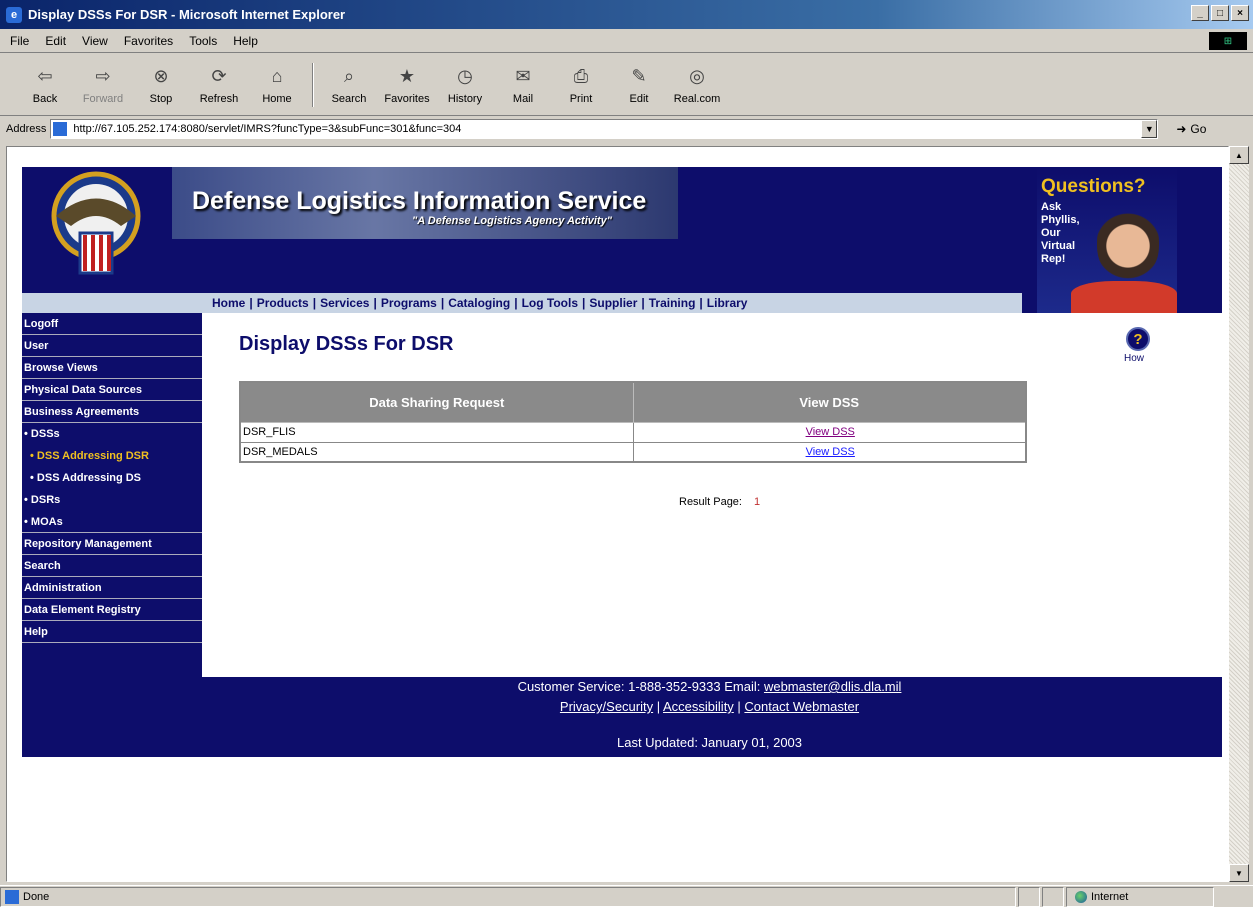 This screenshot has width=1253, height=907. I want to click on menu-help: Help, so click(245, 41).